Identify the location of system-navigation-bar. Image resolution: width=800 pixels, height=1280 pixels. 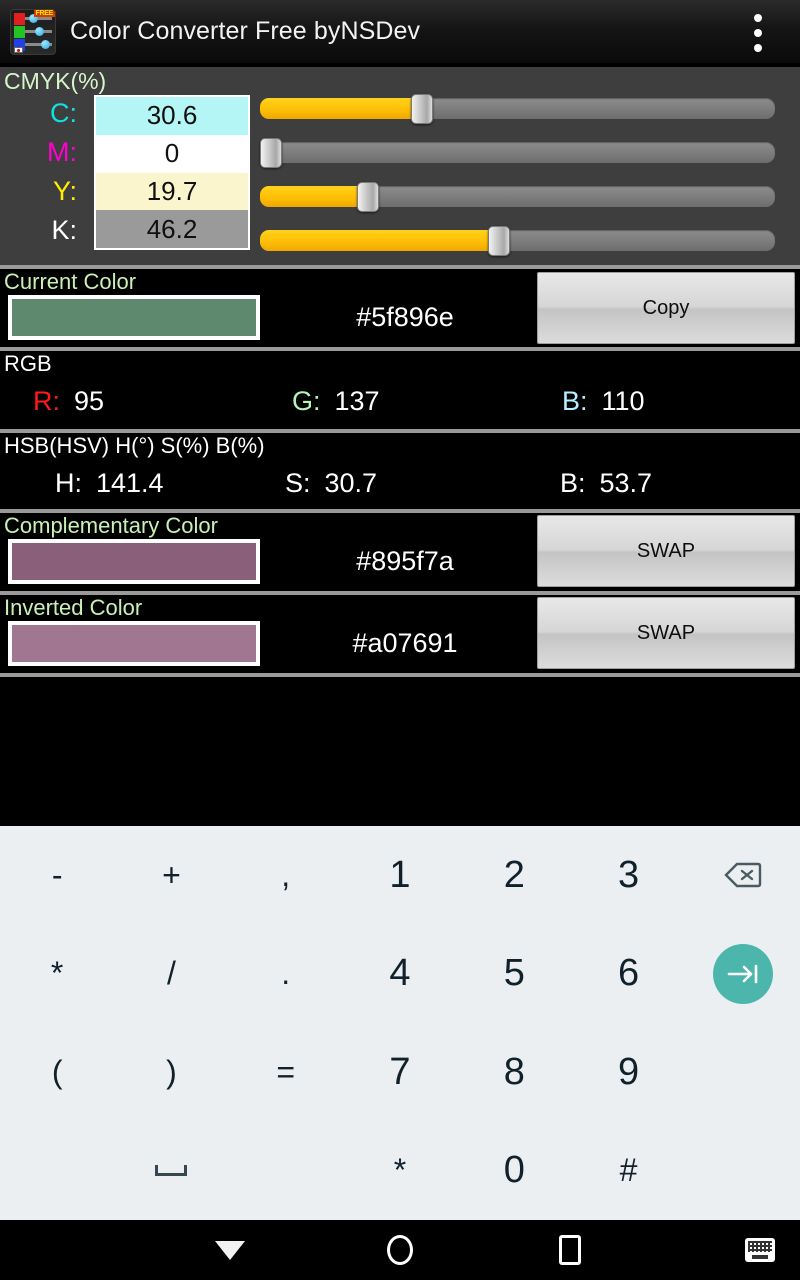
(400, 1250).